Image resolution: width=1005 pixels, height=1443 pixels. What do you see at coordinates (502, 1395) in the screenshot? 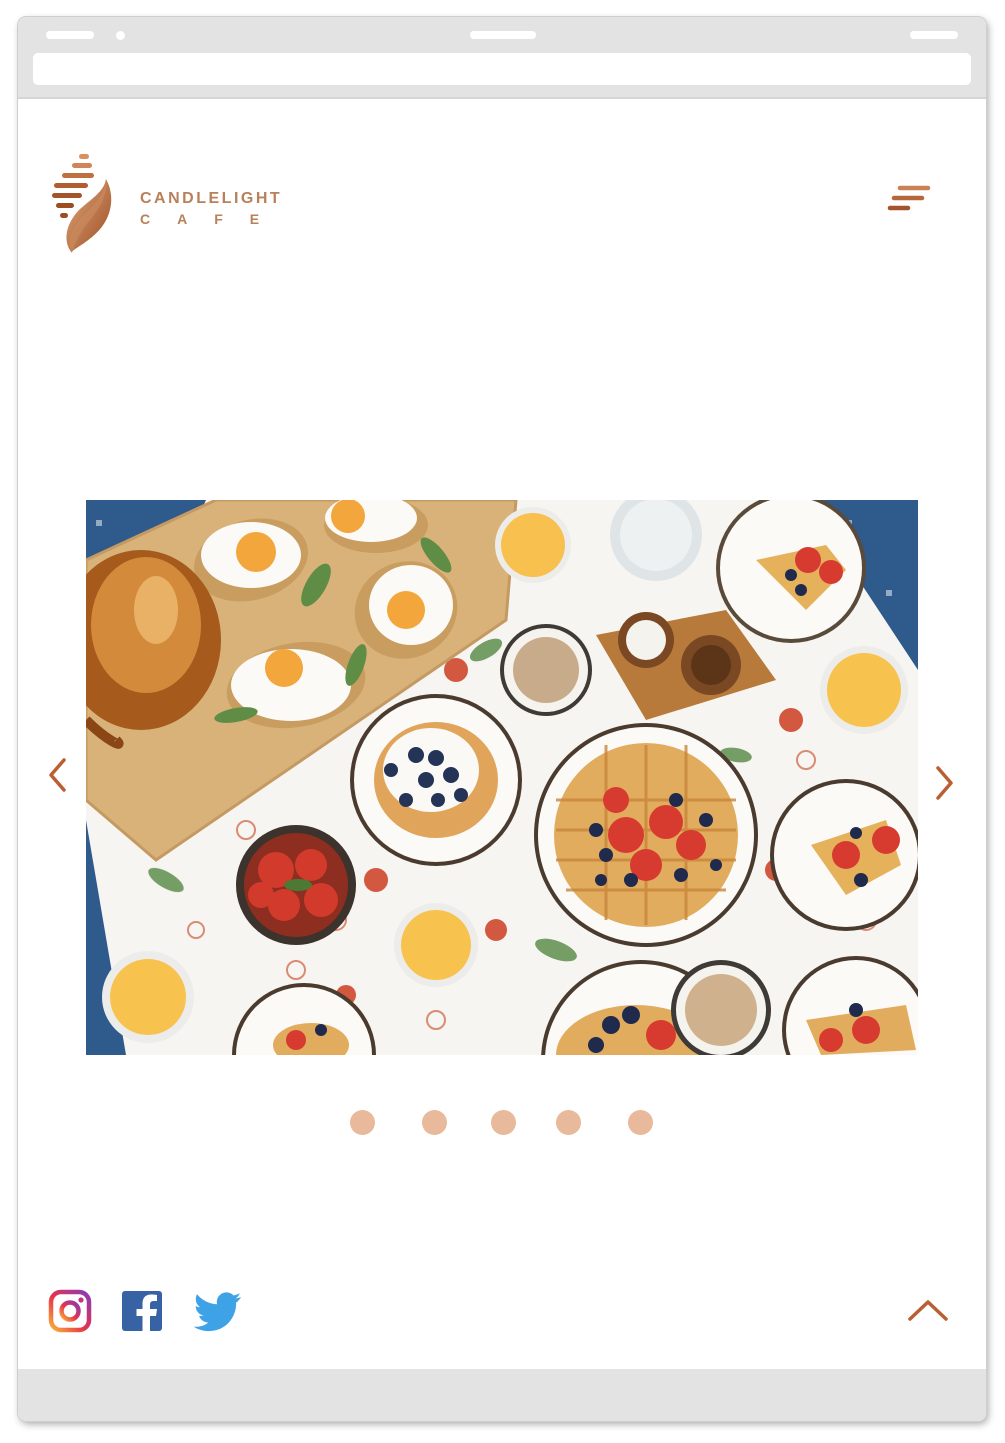
I see `browser-bottom-bar` at bounding box center [502, 1395].